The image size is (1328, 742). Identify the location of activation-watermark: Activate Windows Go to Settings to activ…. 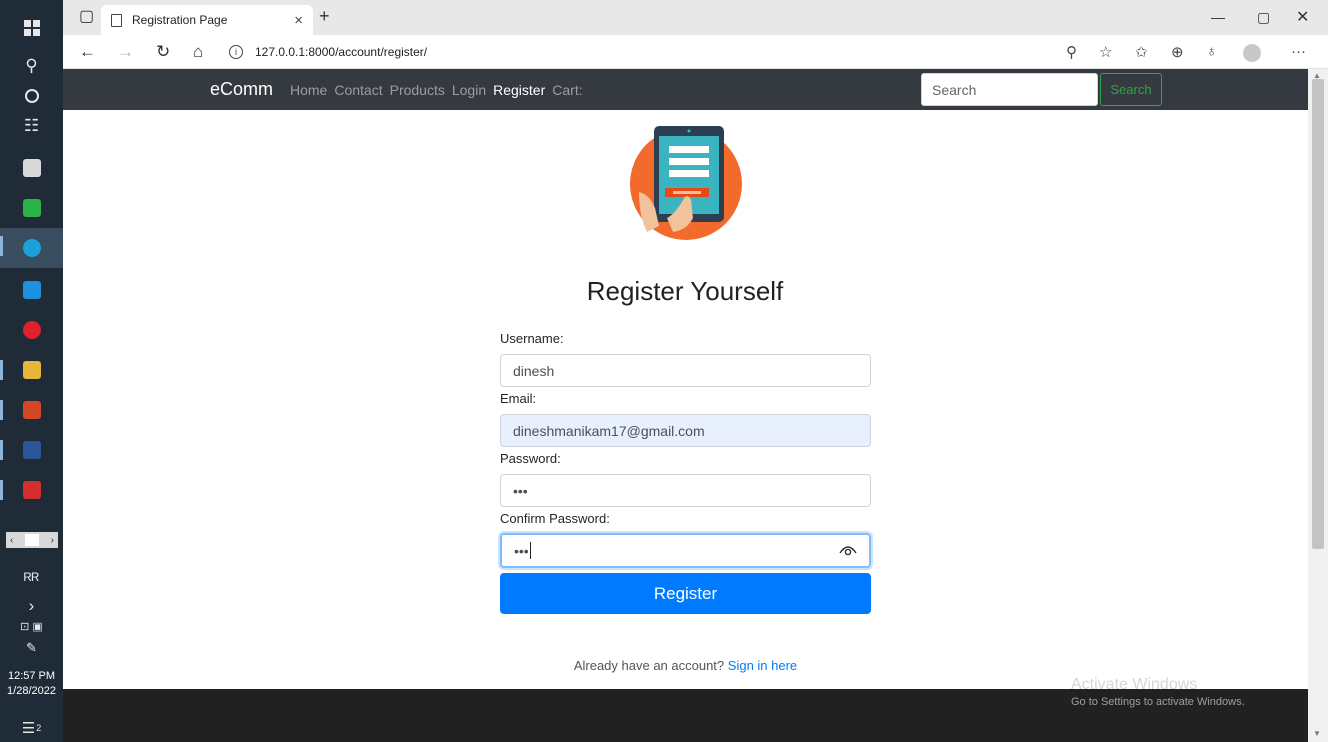
(1158, 692).